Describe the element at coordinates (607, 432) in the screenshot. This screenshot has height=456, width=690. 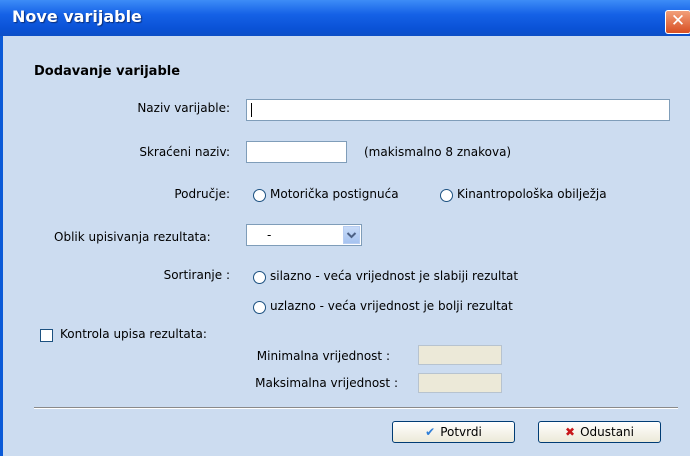
I see `cancel-button-label: Odustani` at that location.